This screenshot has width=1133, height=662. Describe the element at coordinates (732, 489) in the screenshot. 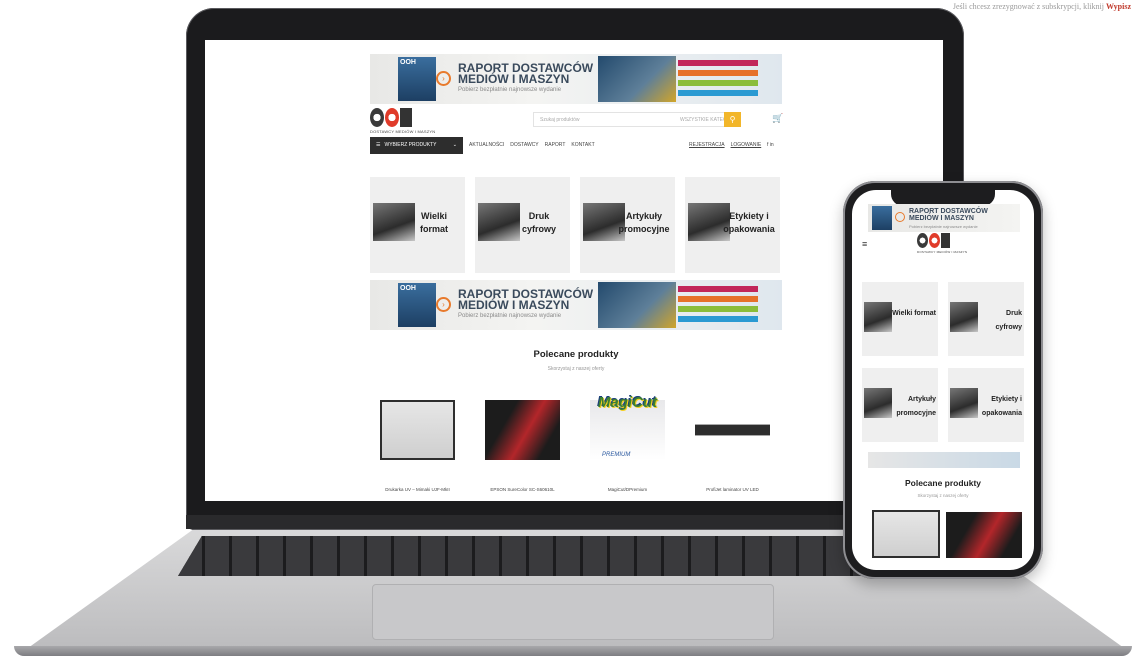

I see `product-name: ProfiJet laminator UV LED` at that location.